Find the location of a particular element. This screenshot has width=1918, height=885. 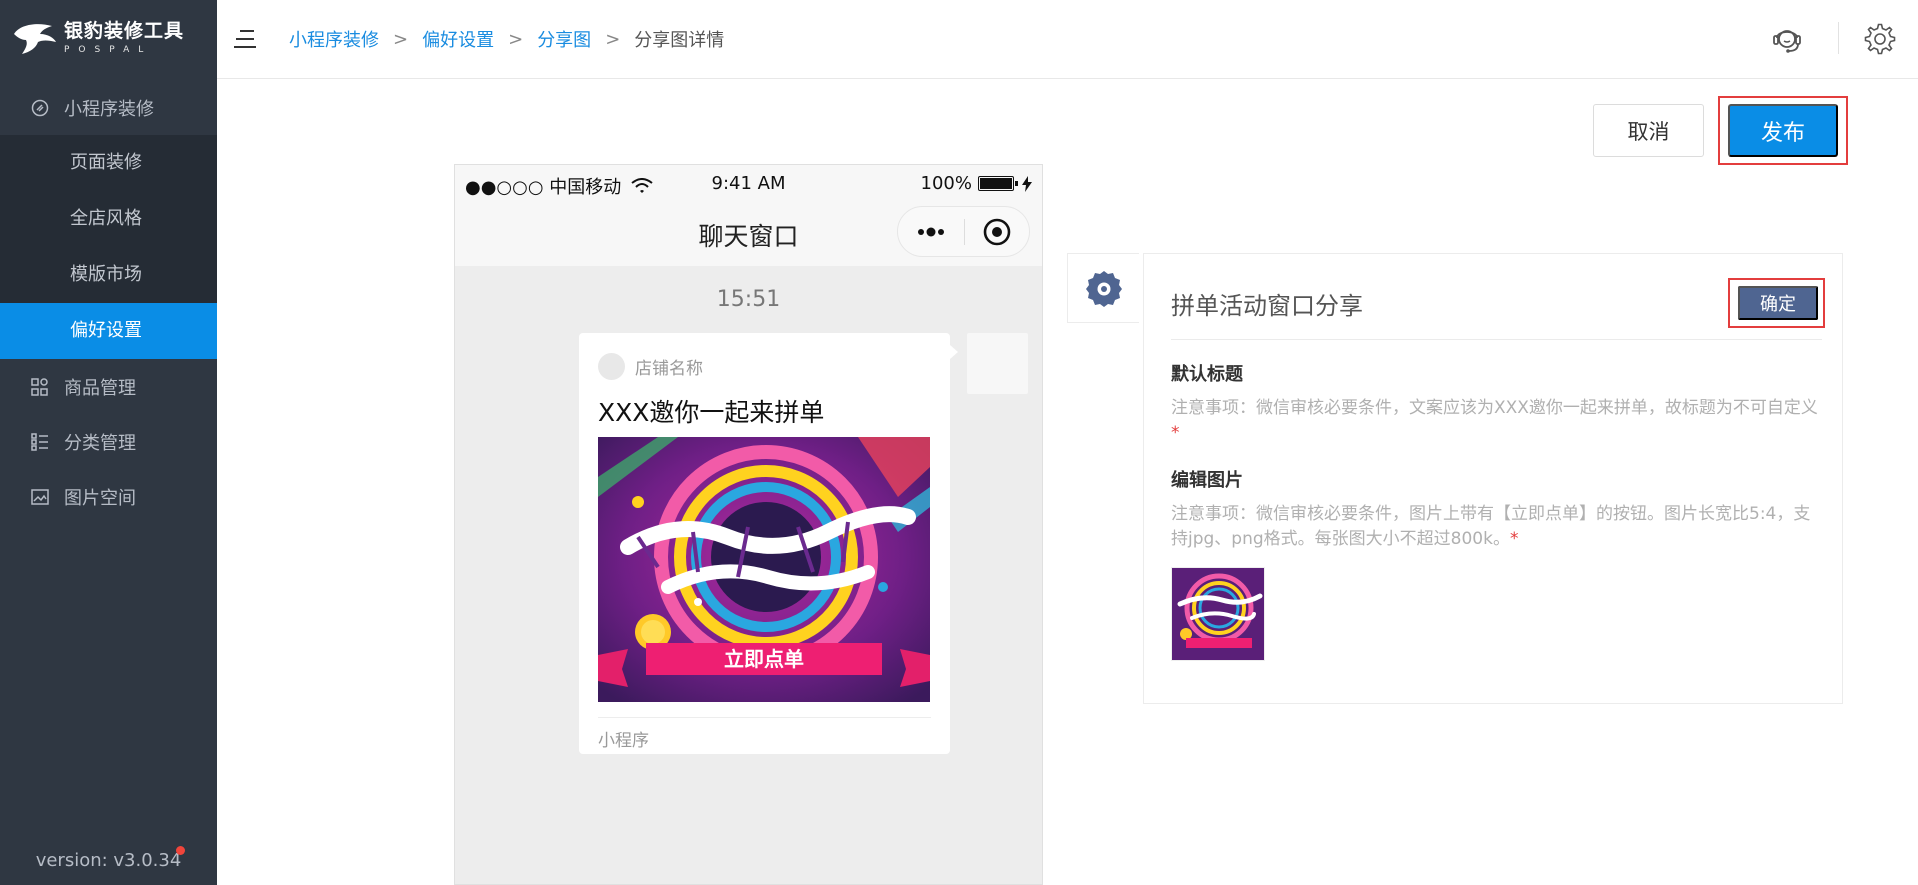

version-text: version: v3.0.34 is located at coordinates (108, 860).